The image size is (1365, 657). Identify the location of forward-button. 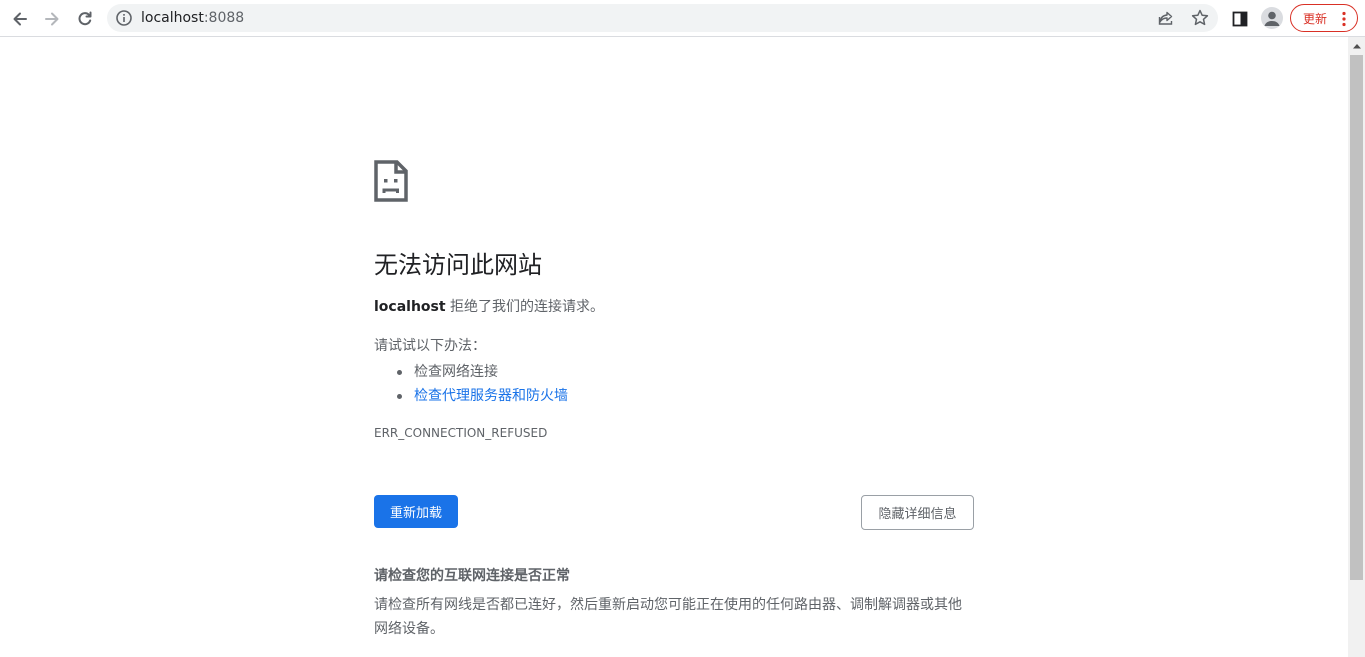
(52, 19).